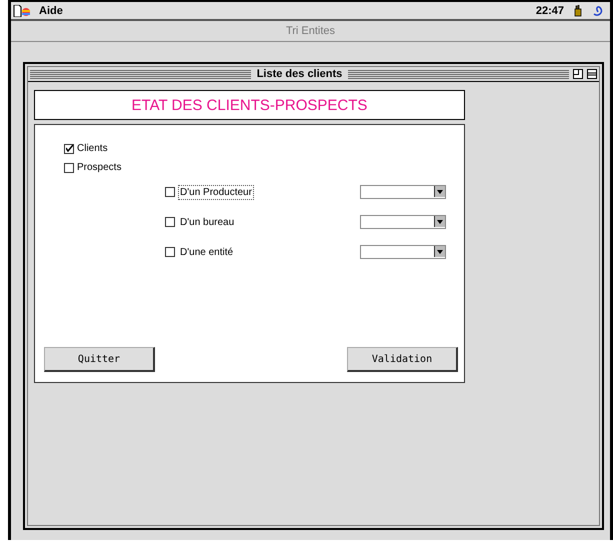  What do you see at coordinates (207, 223) in the screenshot?
I see `filter-label: D'un bureau` at bounding box center [207, 223].